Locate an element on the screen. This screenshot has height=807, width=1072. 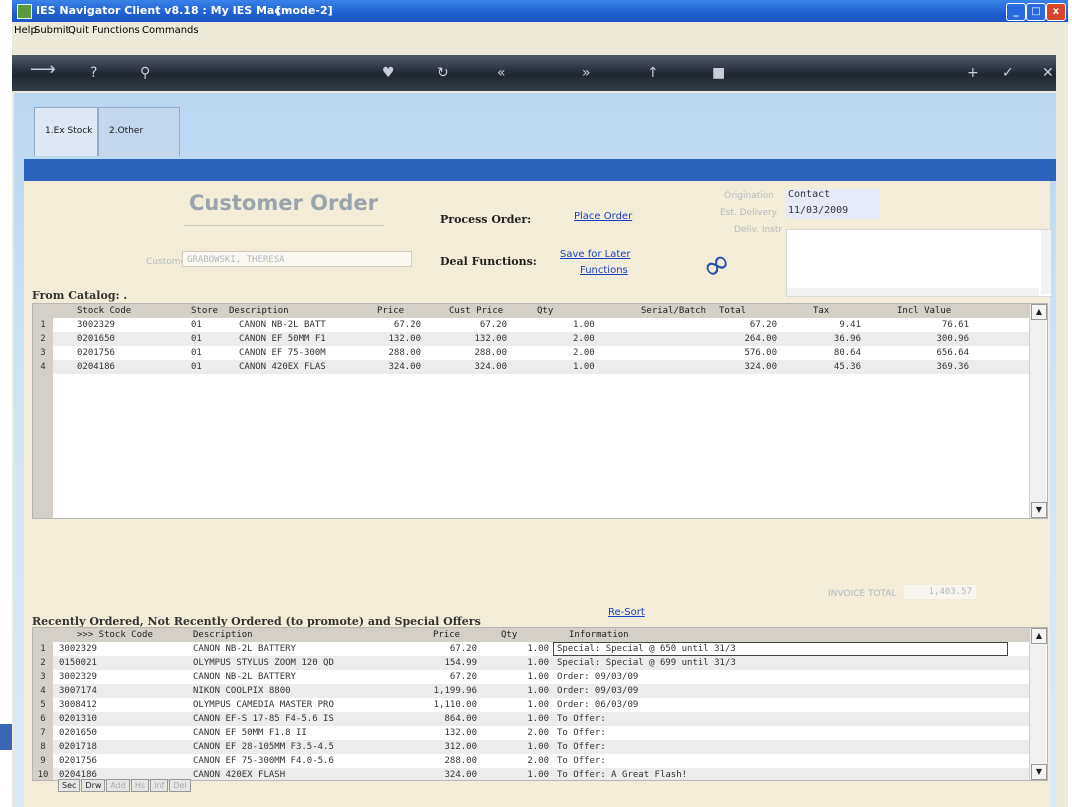
back-arrow-icon: ⟶ is located at coordinates (43, 70).